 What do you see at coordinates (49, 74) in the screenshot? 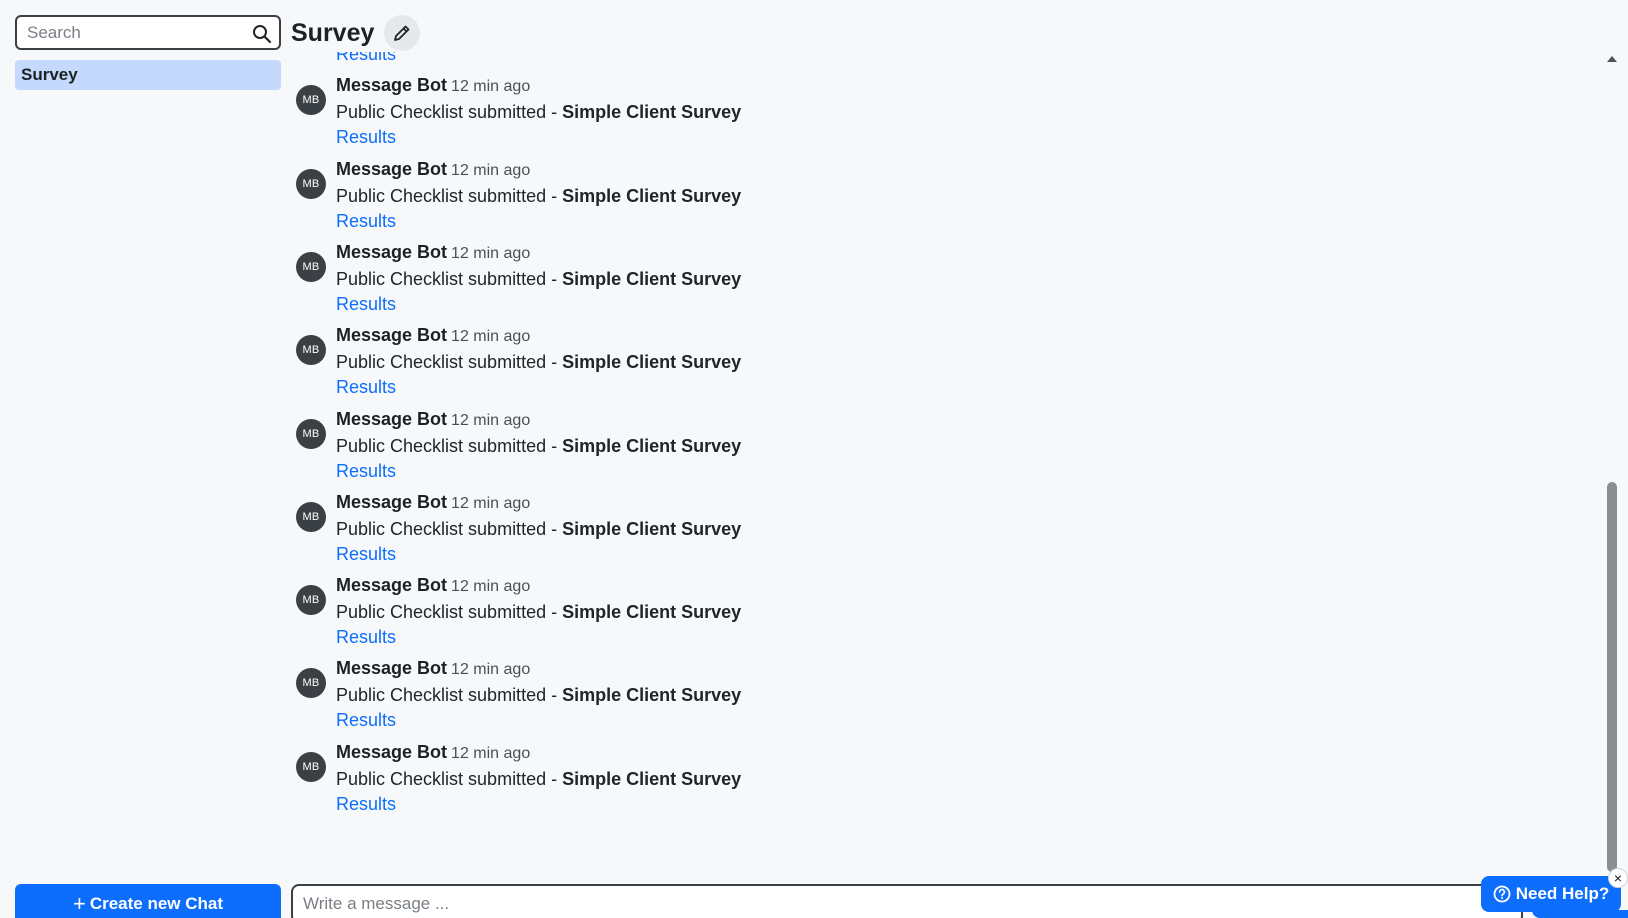
I see `sidebar-item-label: Survey` at bounding box center [49, 74].